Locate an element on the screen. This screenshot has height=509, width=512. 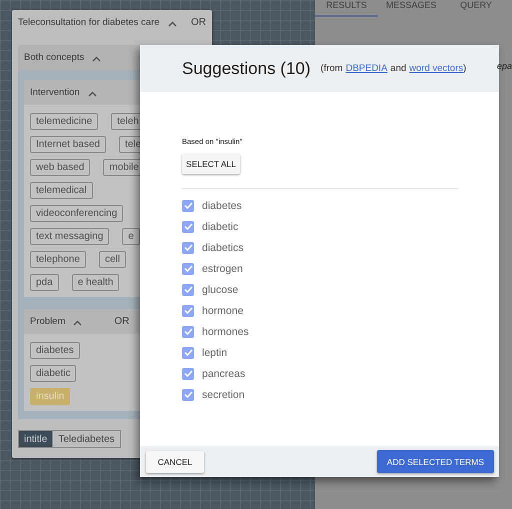
add-terms-button: ADD SELECTED TERMS is located at coordinates (435, 461).